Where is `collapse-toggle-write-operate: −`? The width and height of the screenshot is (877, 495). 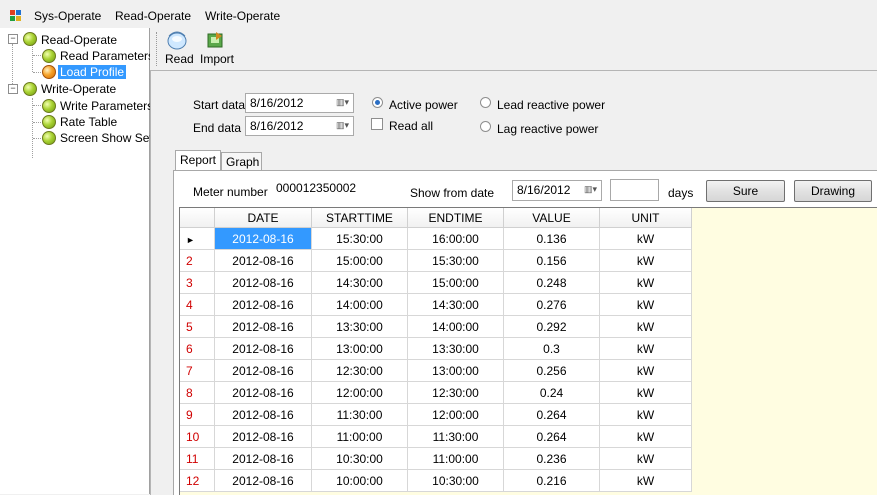
collapse-toggle-write-operate: − is located at coordinates (13, 89).